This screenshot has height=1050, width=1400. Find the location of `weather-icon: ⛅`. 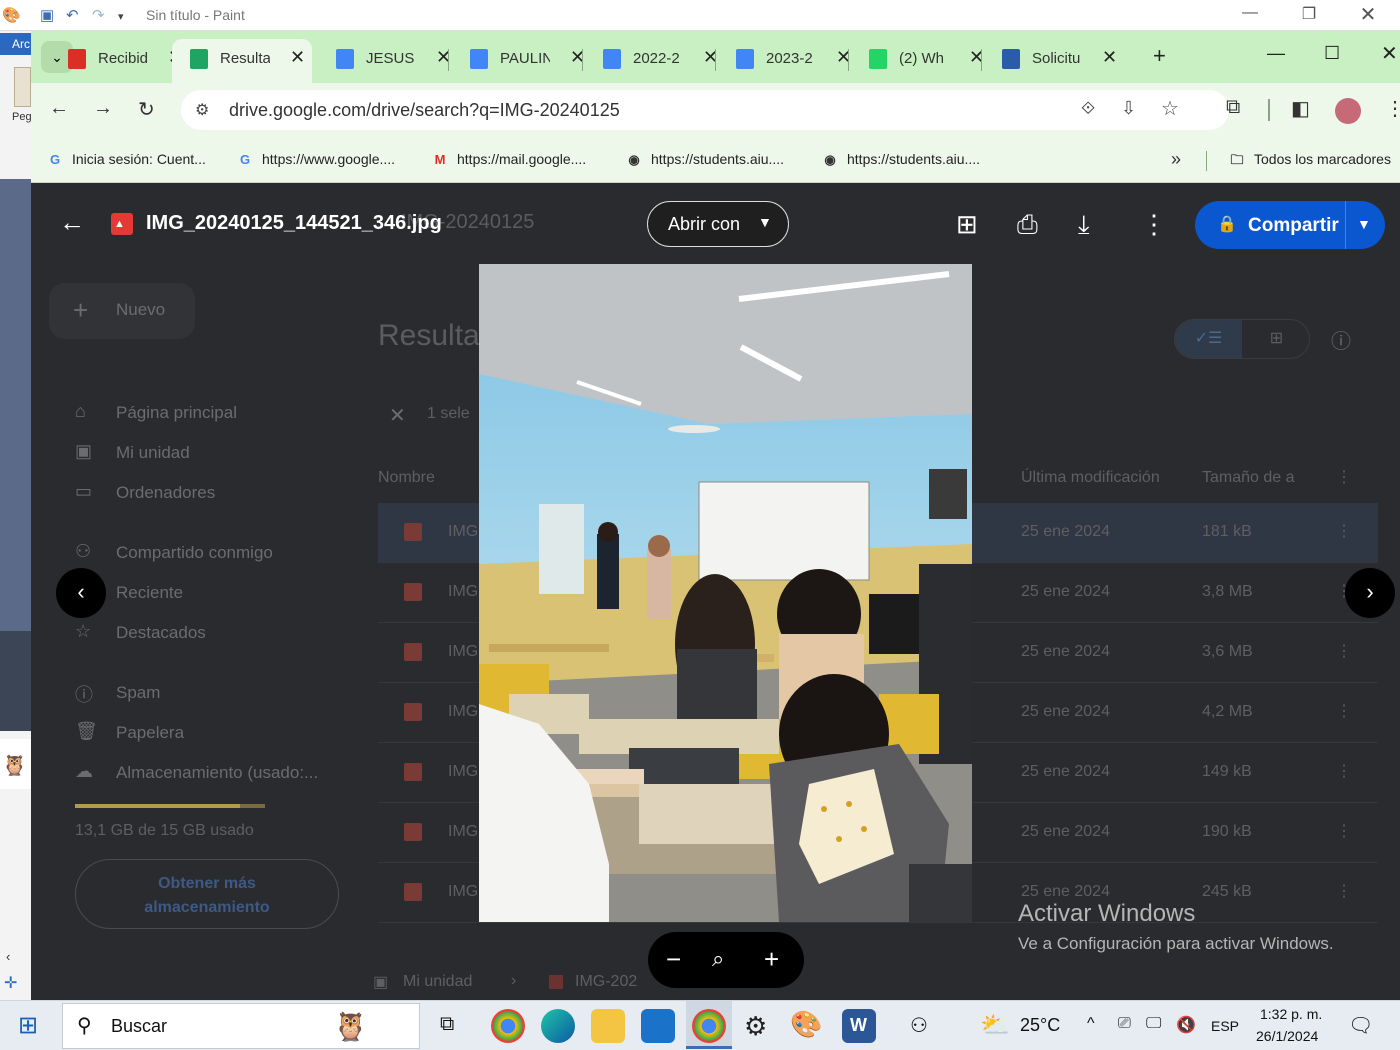

weather-icon: ⛅ is located at coordinates (995, 1025).